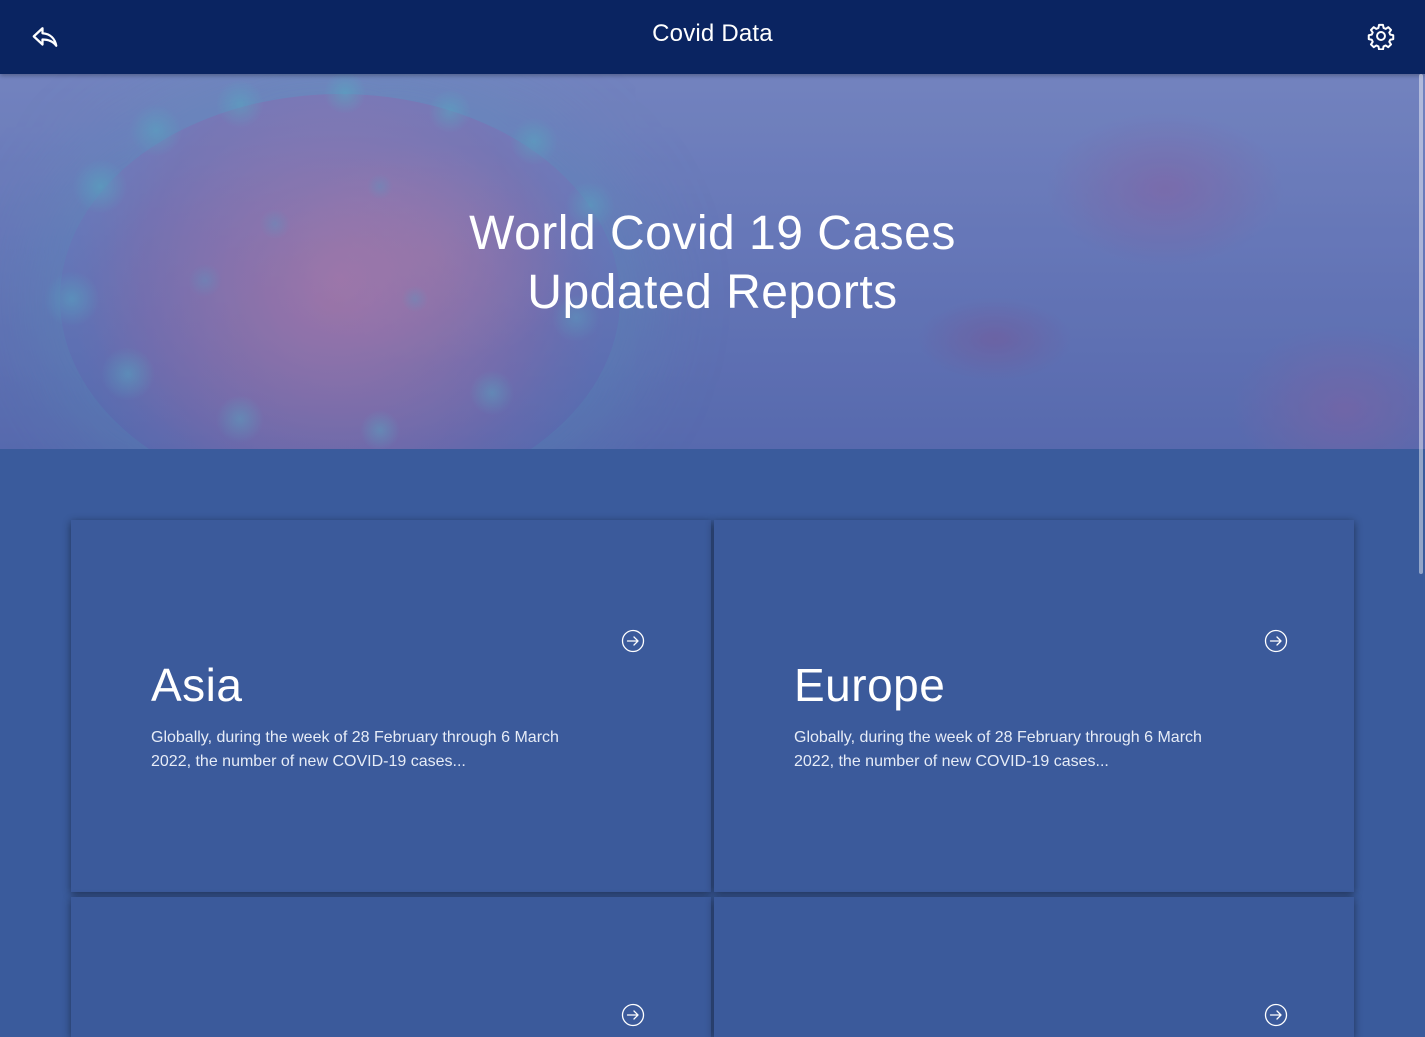 This screenshot has height=1037, width=1425. Describe the element at coordinates (712, 33) in the screenshot. I see `app-title: Covid Data` at that location.